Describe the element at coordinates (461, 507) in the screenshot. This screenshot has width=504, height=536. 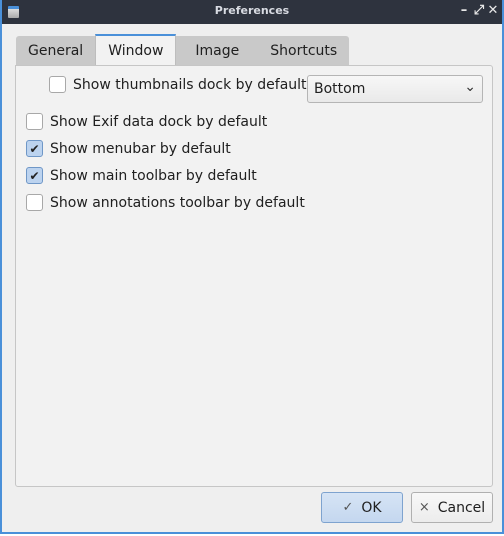
I see `cancel-label: Cancel` at that location.